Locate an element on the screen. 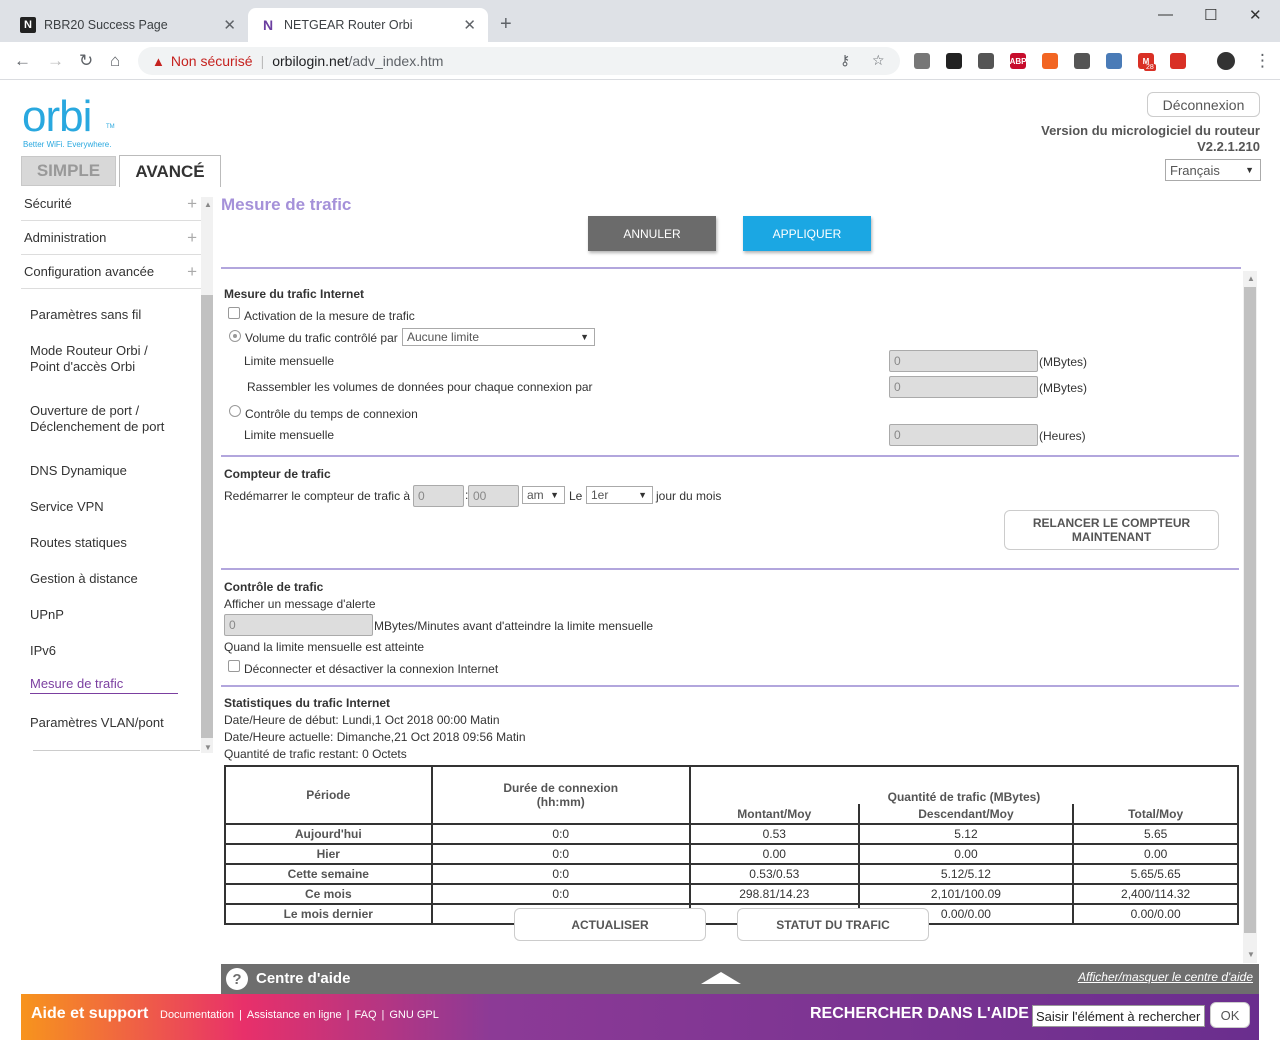  browser-tab-netgear: N NETGEAR Router Orbi ✕ is located at coordinates (368, 25).